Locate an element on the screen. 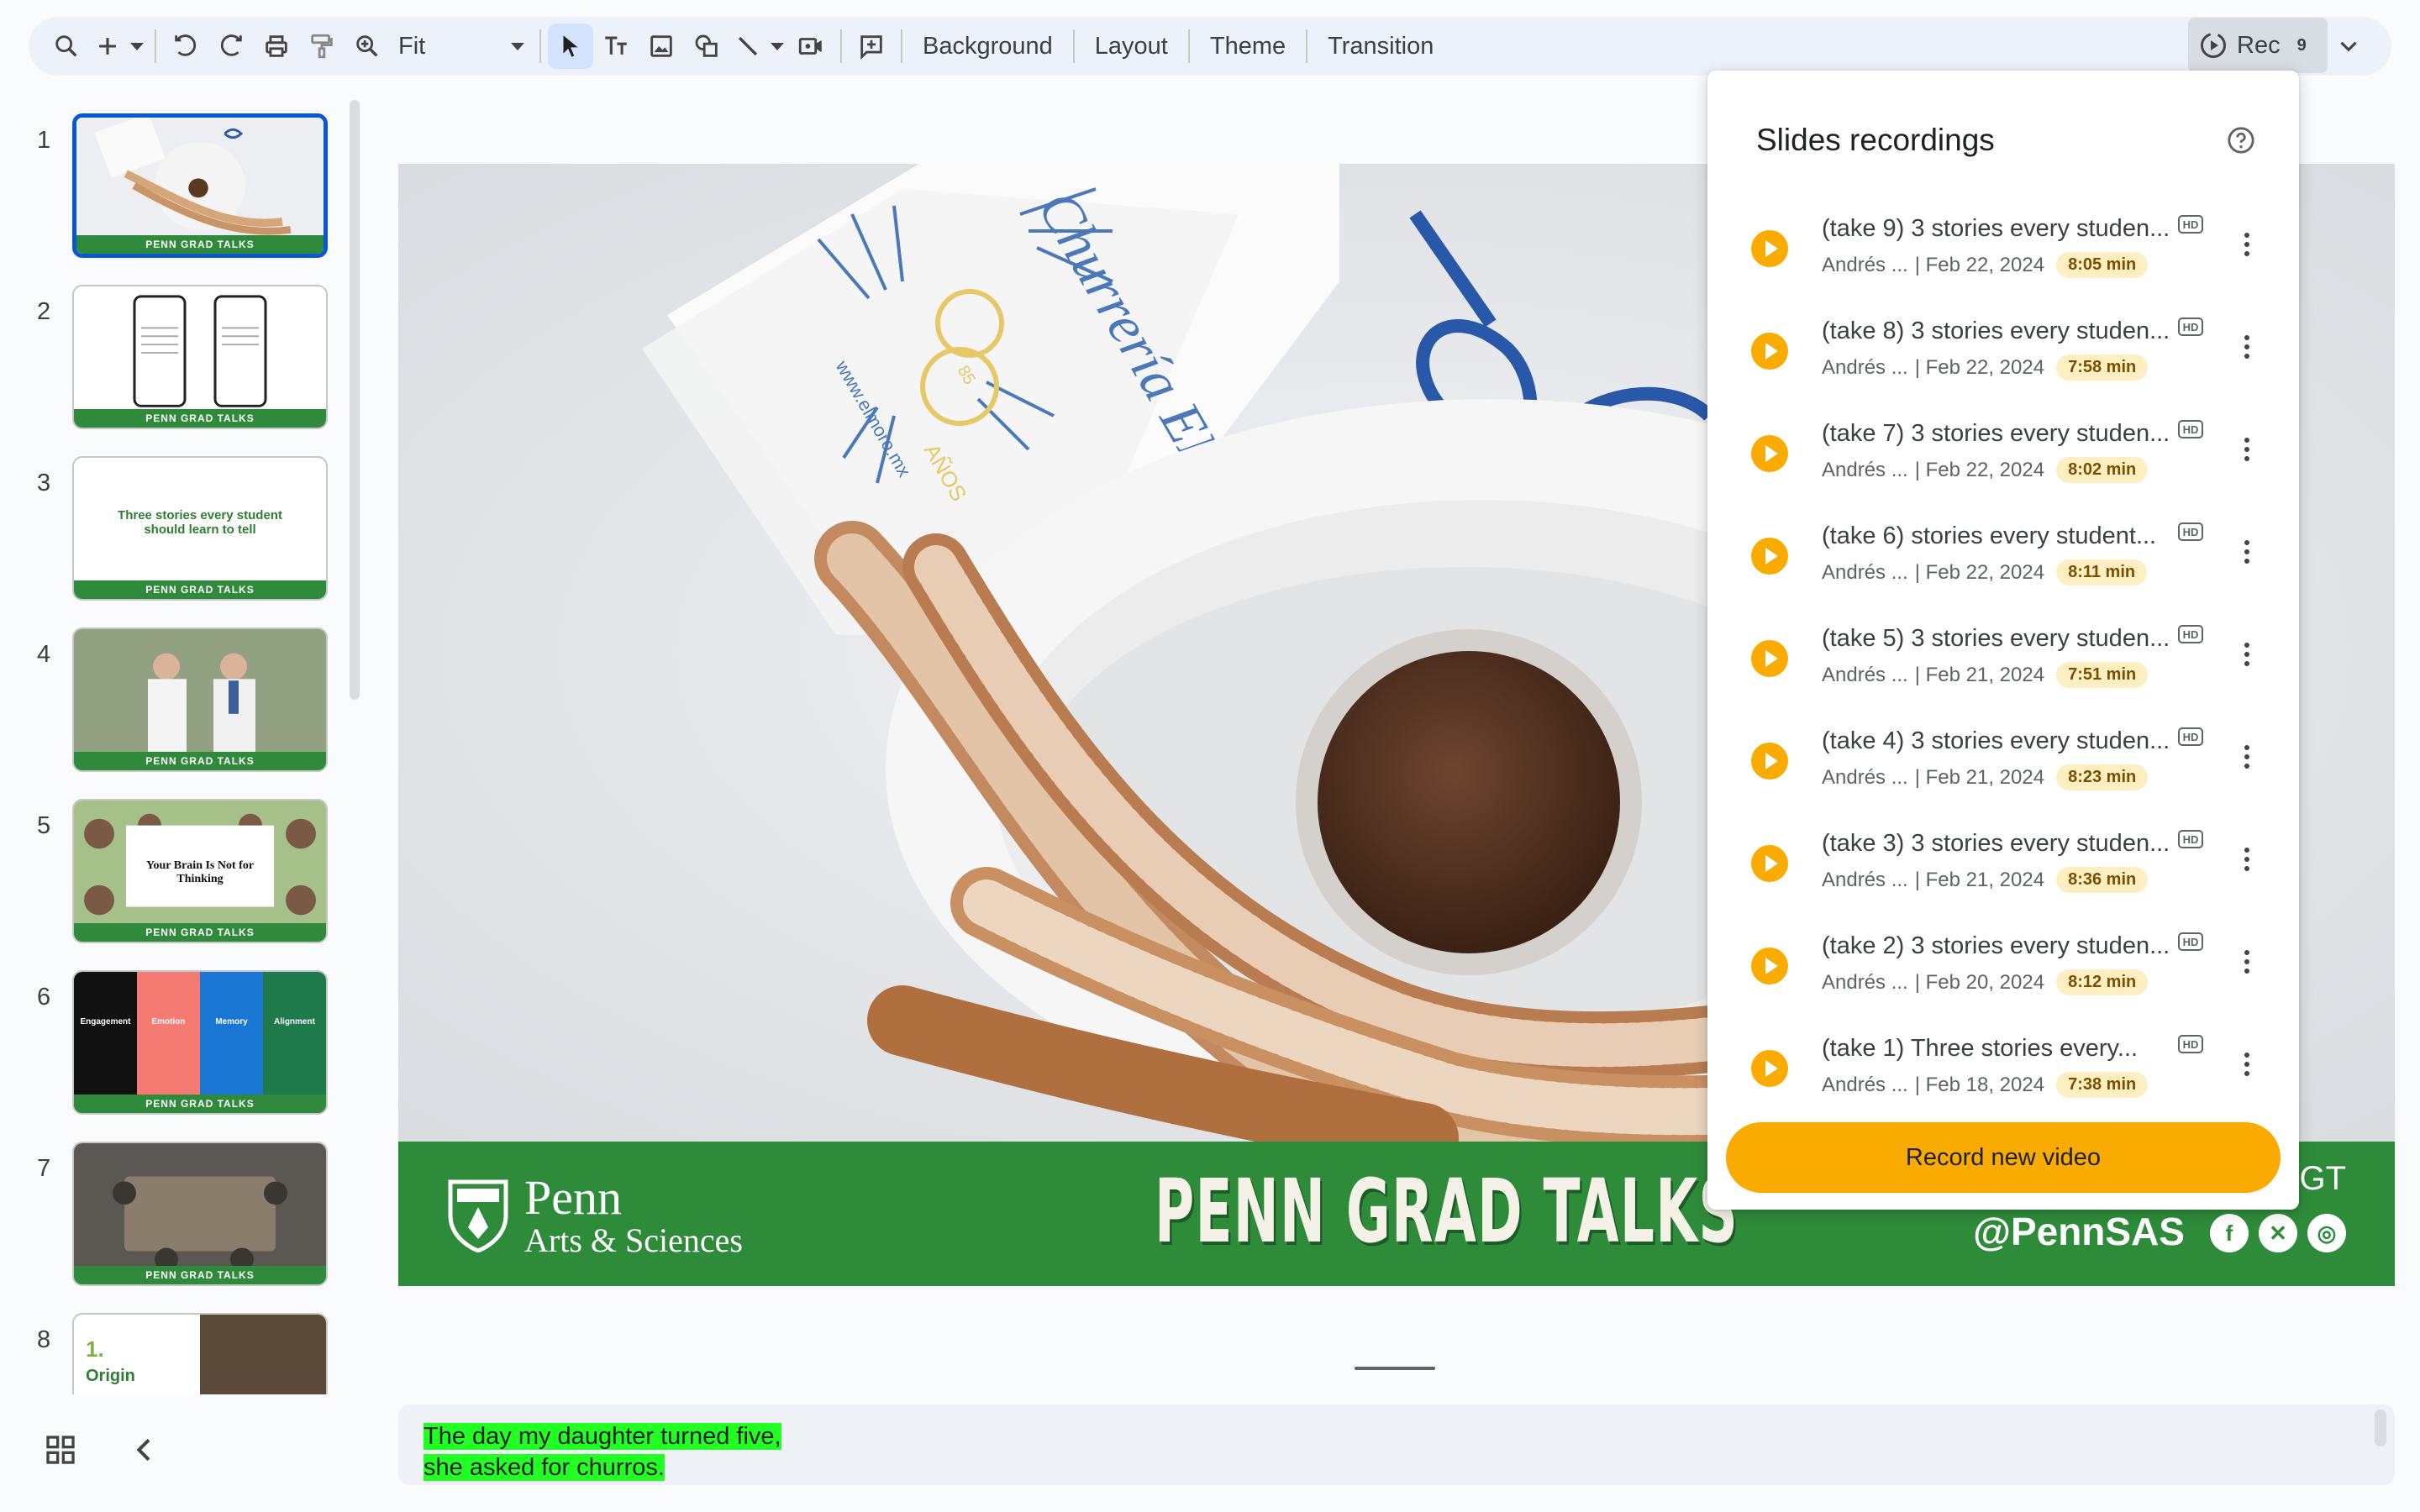 Image resolution: width=2420 pixels, height=1512 pixels. social-icons: f ✕ ◎ is located at coordinates (2278, 1233).